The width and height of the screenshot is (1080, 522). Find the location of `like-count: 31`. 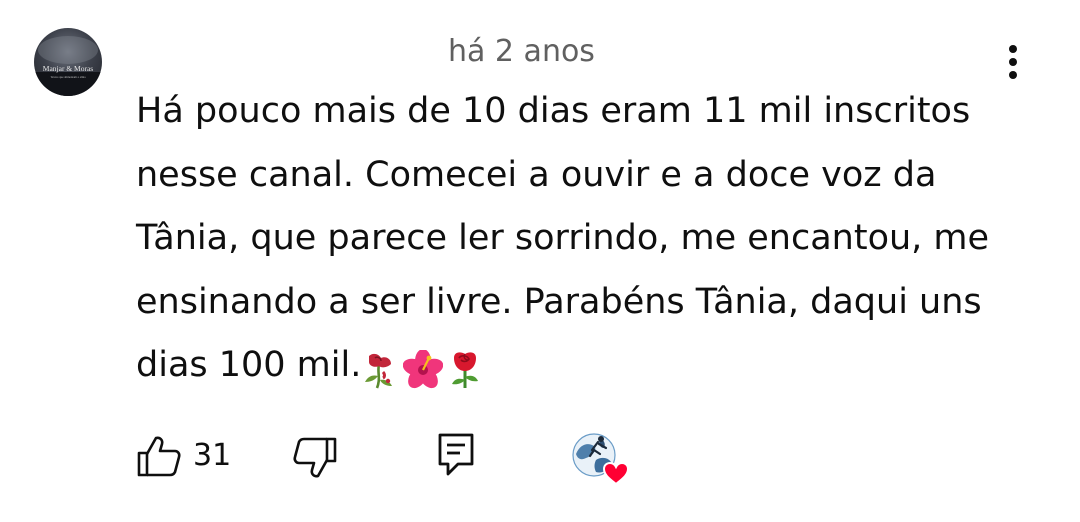

like-count: 31 is located at coordinates (212, 455).